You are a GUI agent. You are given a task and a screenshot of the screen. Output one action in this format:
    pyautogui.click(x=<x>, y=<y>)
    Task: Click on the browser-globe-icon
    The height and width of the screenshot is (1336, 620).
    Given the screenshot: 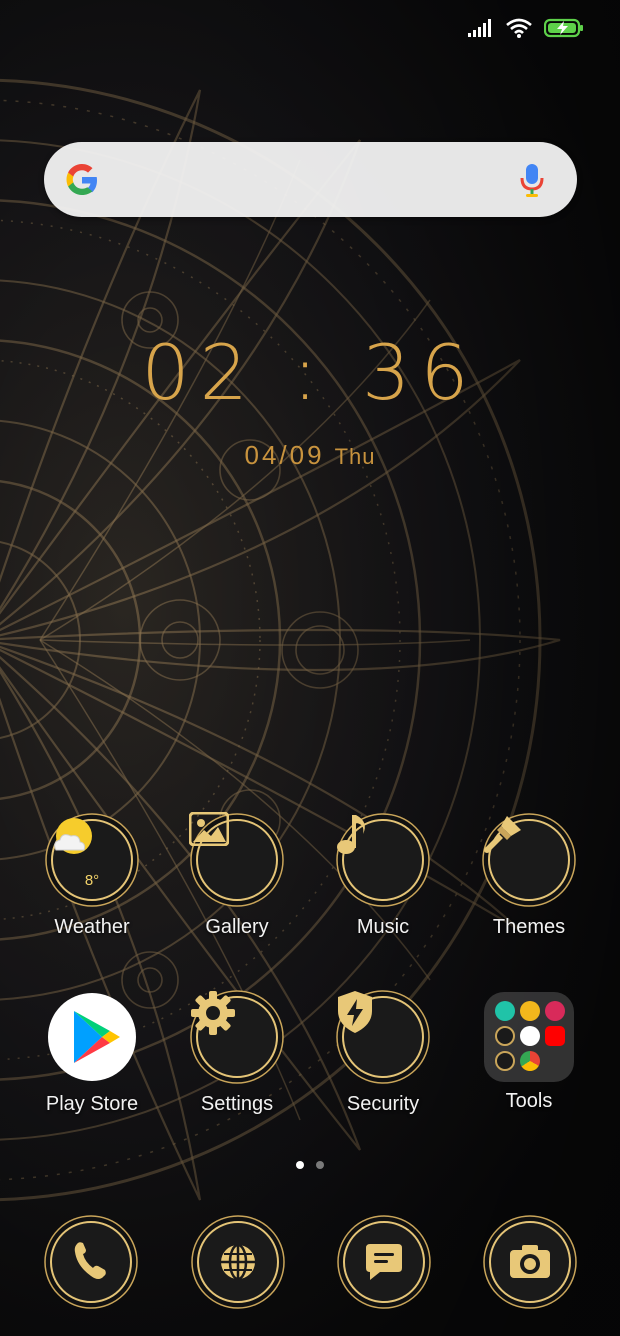 What is the action you would take?
    pyautogui.click(x=238, y=1262)
    